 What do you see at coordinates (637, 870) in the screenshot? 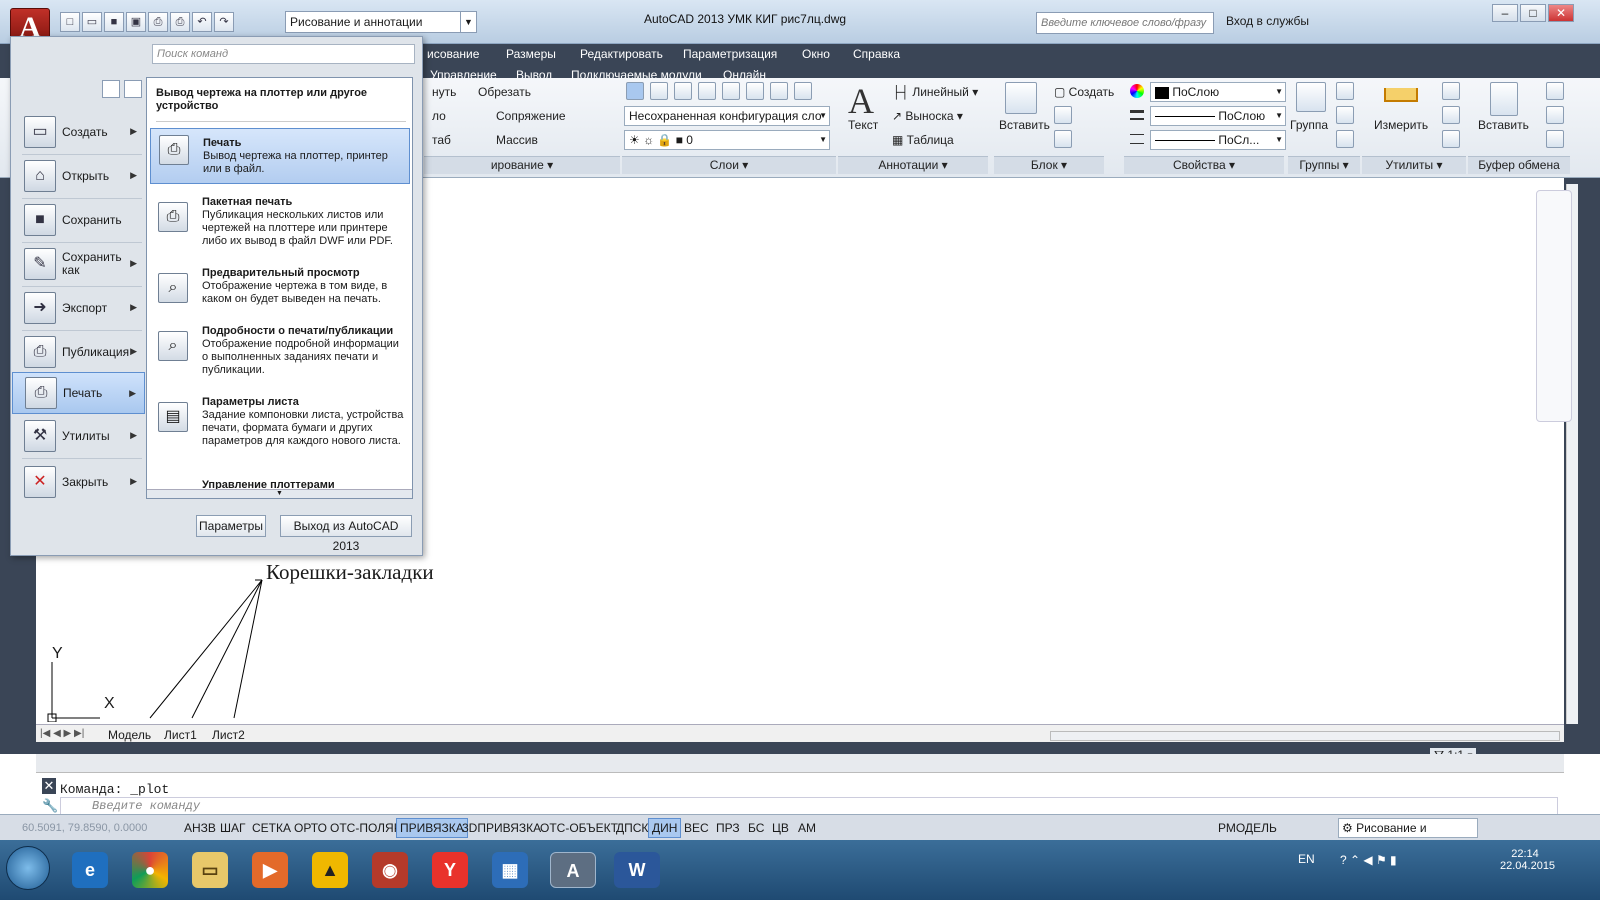
I see `word-taskbar-icon: W` at bounding box center [637, 870].